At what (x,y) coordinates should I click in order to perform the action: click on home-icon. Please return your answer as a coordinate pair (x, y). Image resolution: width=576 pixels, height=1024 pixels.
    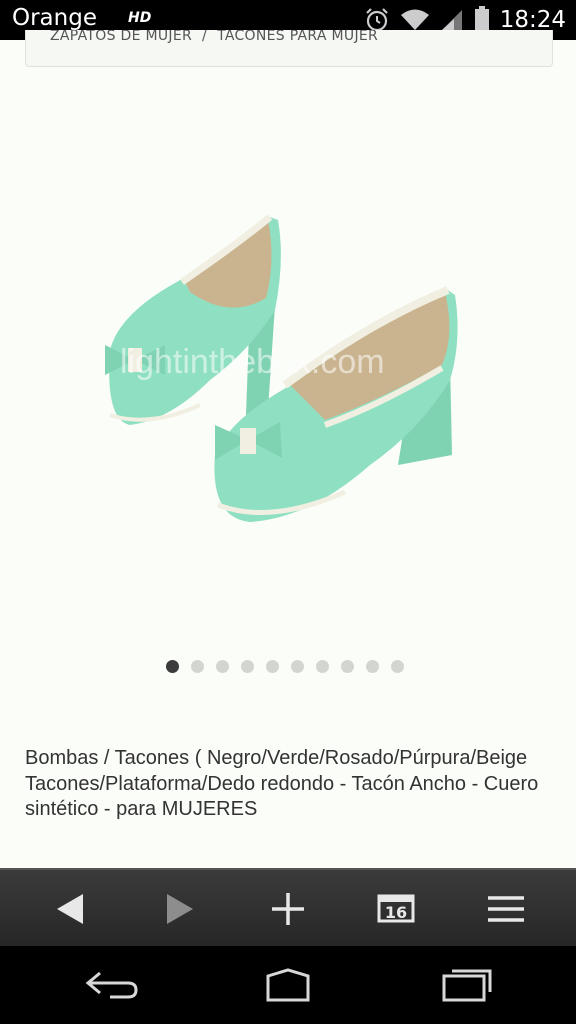
    Looking at the image, I should click on (288, 985).